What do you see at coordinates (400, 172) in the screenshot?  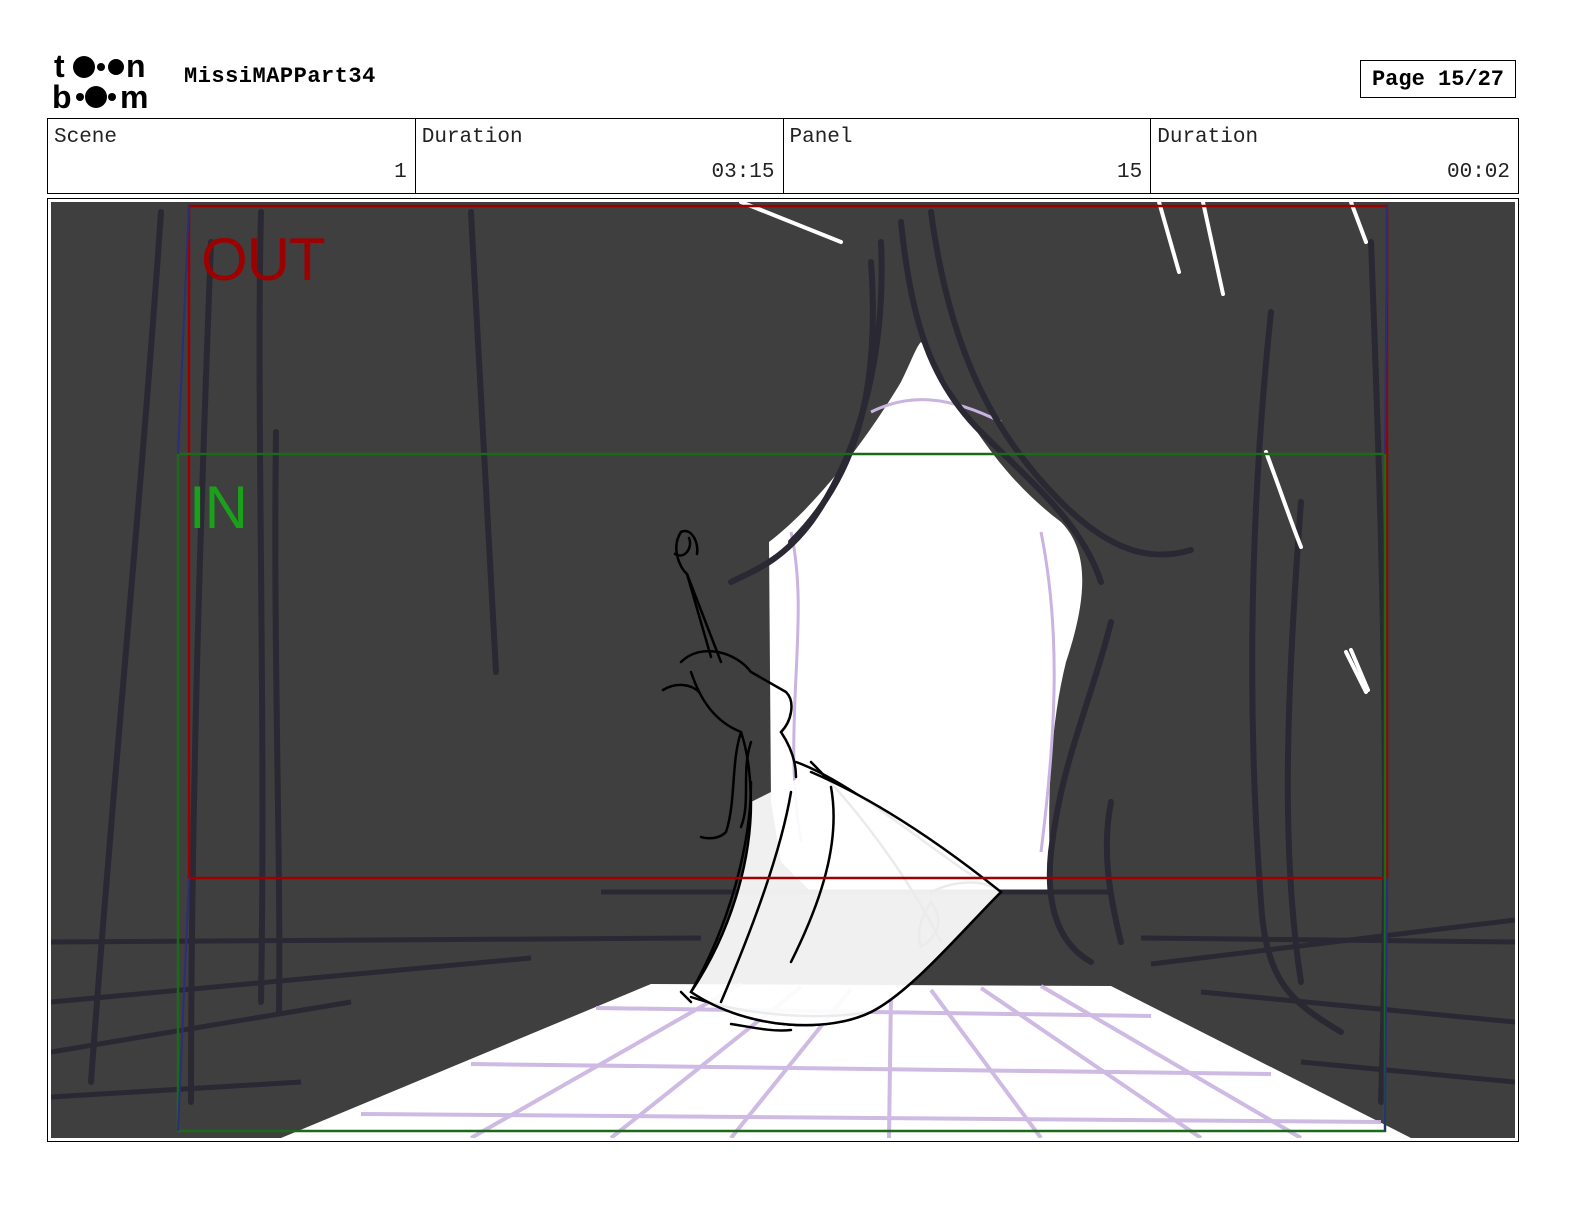 I see `scene-value: 1` at bounding box center [400, 172].